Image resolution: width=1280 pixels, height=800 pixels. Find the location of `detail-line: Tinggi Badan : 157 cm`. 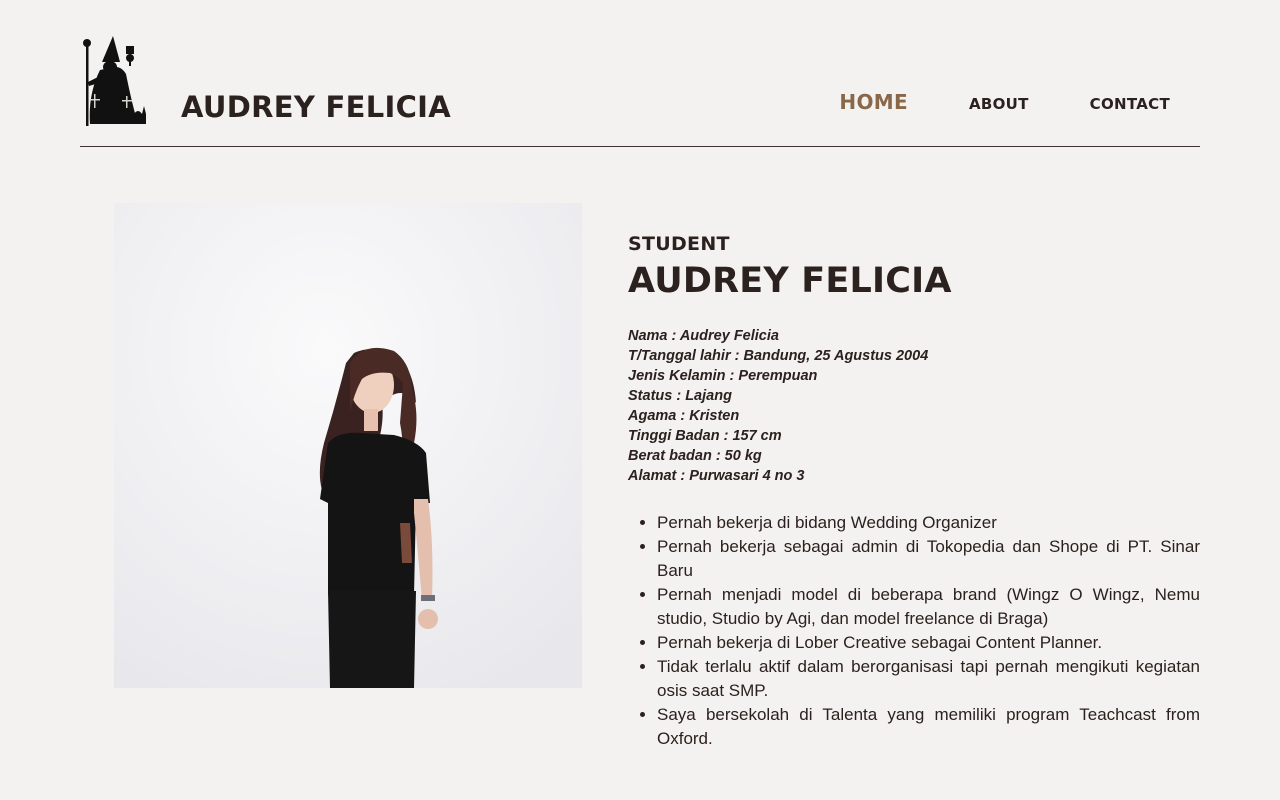

detail-line: Tinggi Badan : 157 cm is located at coordinates (705, 436).